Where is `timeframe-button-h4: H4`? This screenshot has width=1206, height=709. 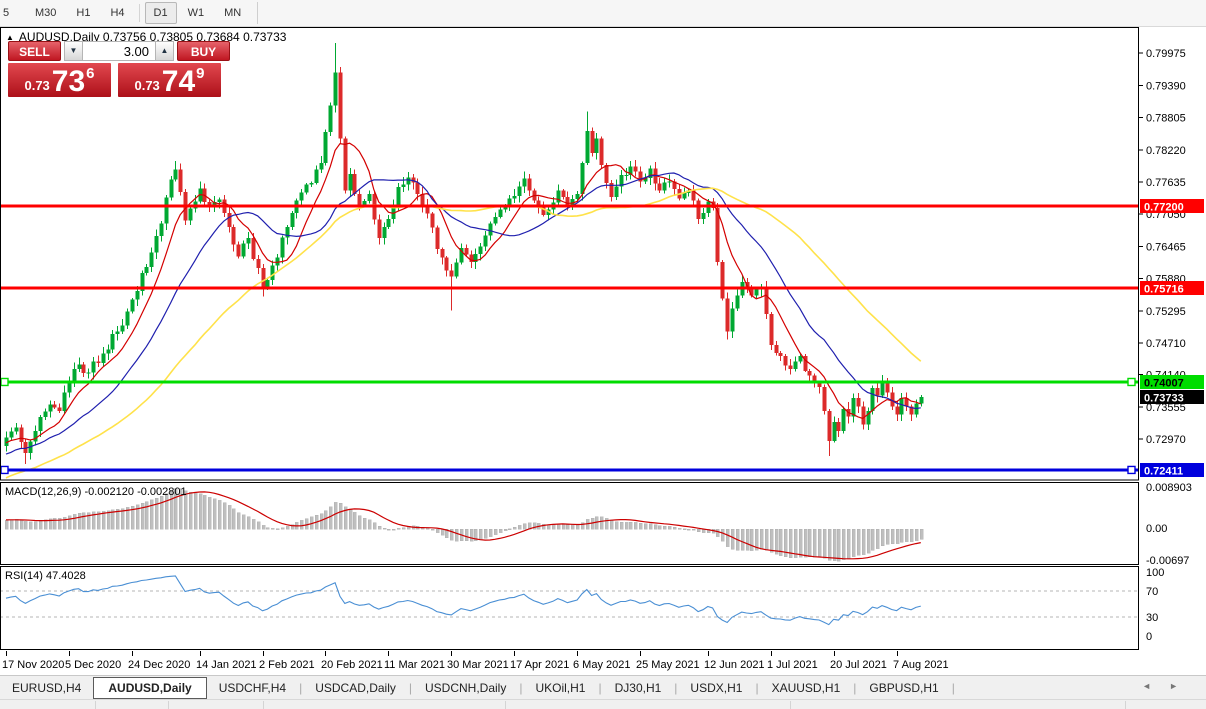 timeframe-button-h4: H4 is located at coordinates (117, 13).